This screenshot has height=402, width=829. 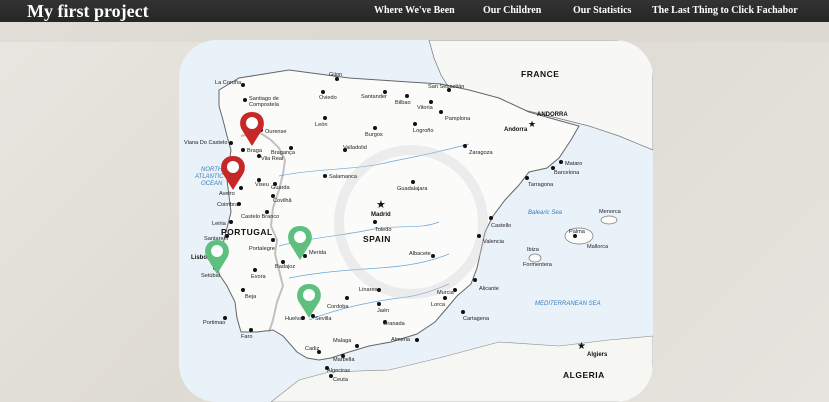 What do you see at coordinates (412, 189) in the screenshot?
I see `label-guadalajara: Guadalajara` at bounding box center [412, 189].